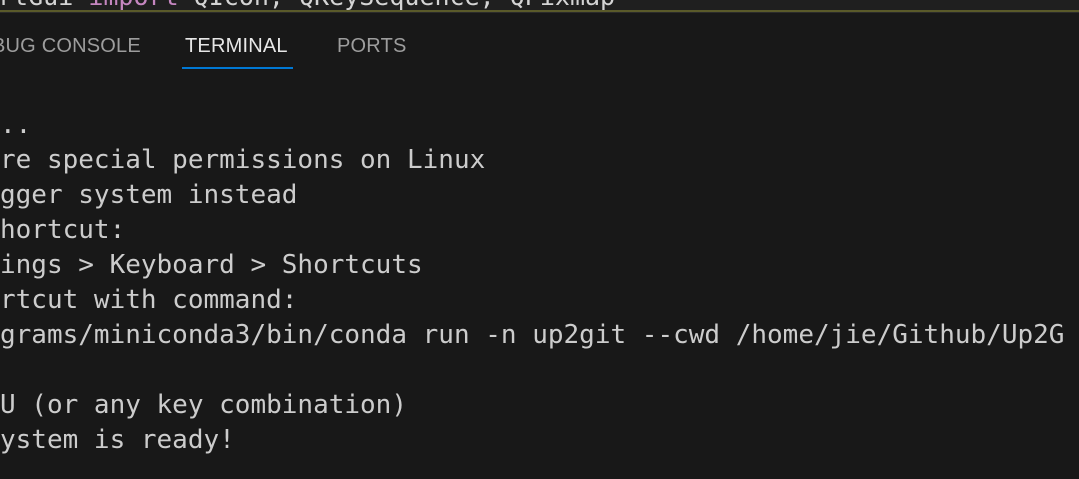 This screenshot has width=1079, height=479. What do you see at coordinates (44, 5) in the screenshot?
I see `code-token: rtGui` at bounding box center [44, 5].